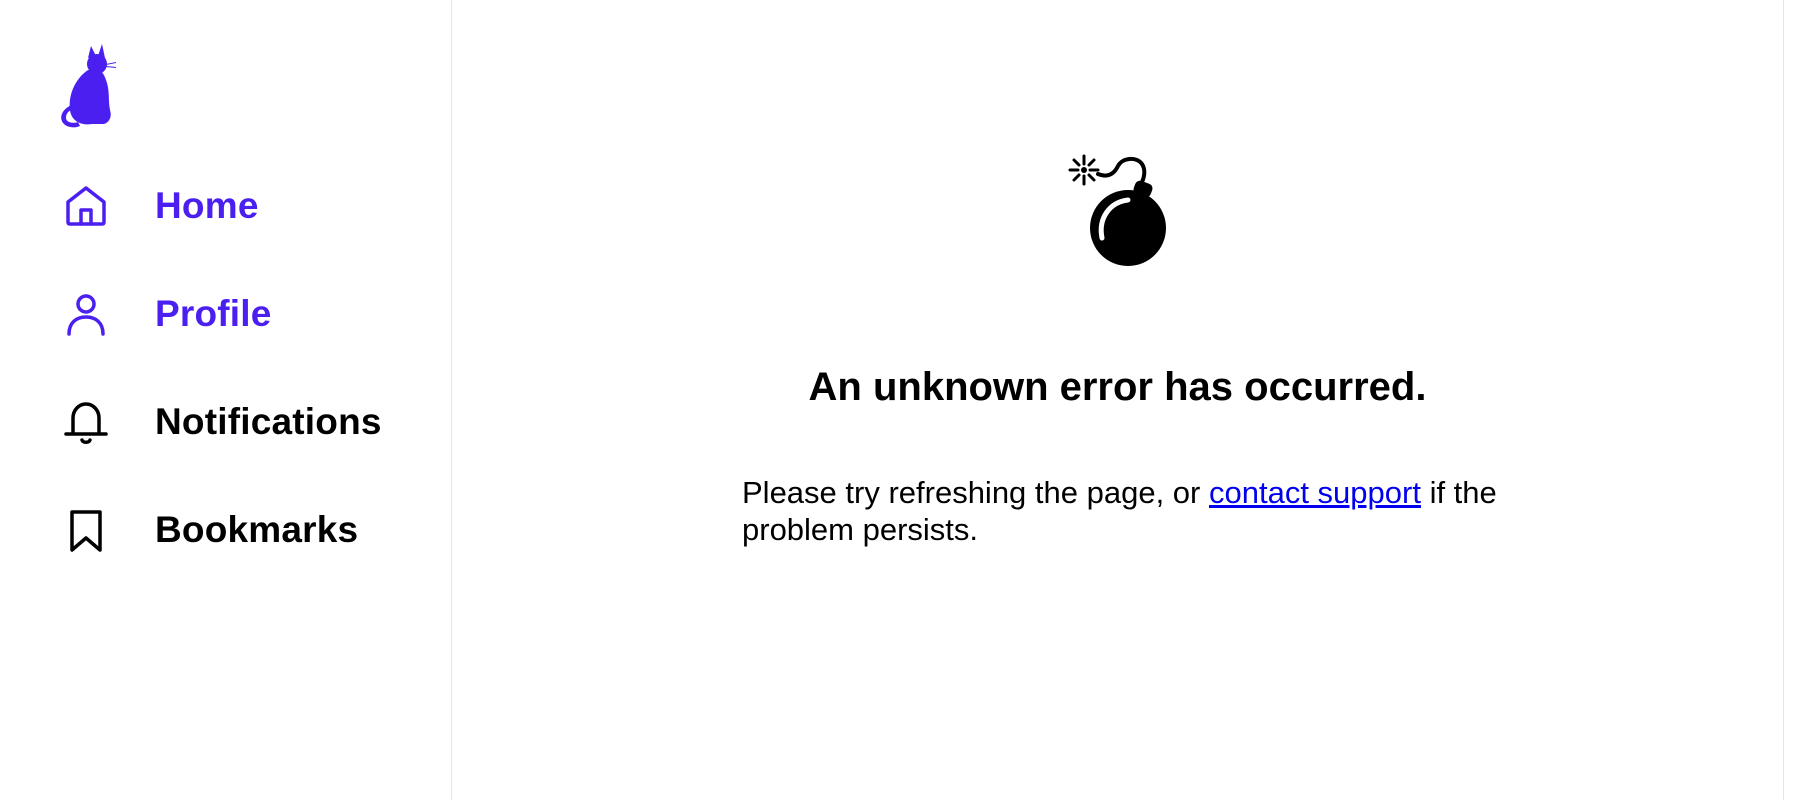 The width and height of the screenshot is (1820, 800). Describe the element at coordinates (207, 205) in the screenshot. I see `sidebar-item-label: Home` at that location.